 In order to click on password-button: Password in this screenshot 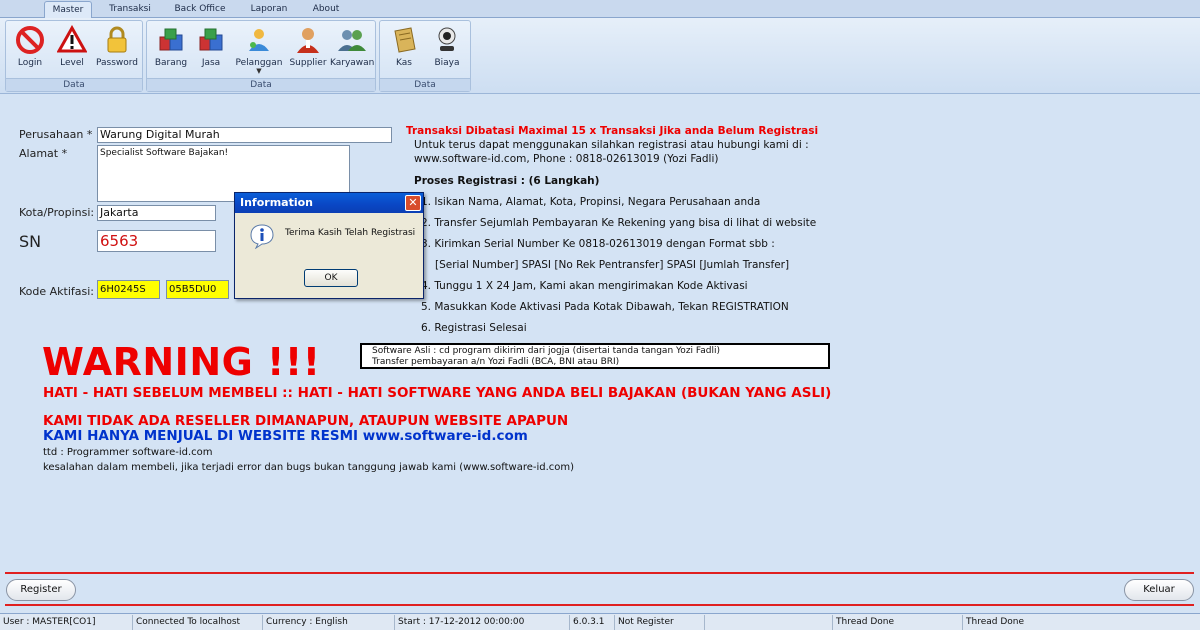, I will do `click(117, 50)`.